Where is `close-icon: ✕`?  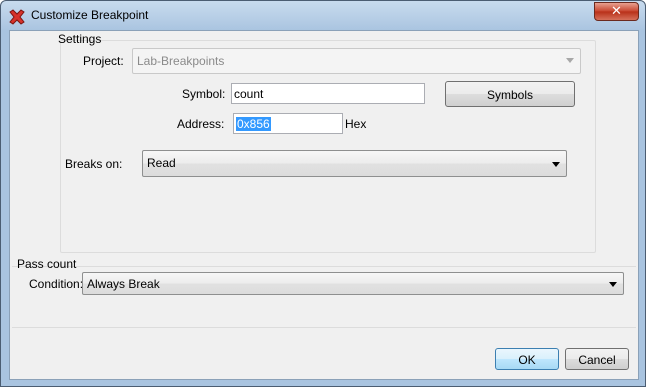
close-icon: ✕ is located at coordinates (616, 11).